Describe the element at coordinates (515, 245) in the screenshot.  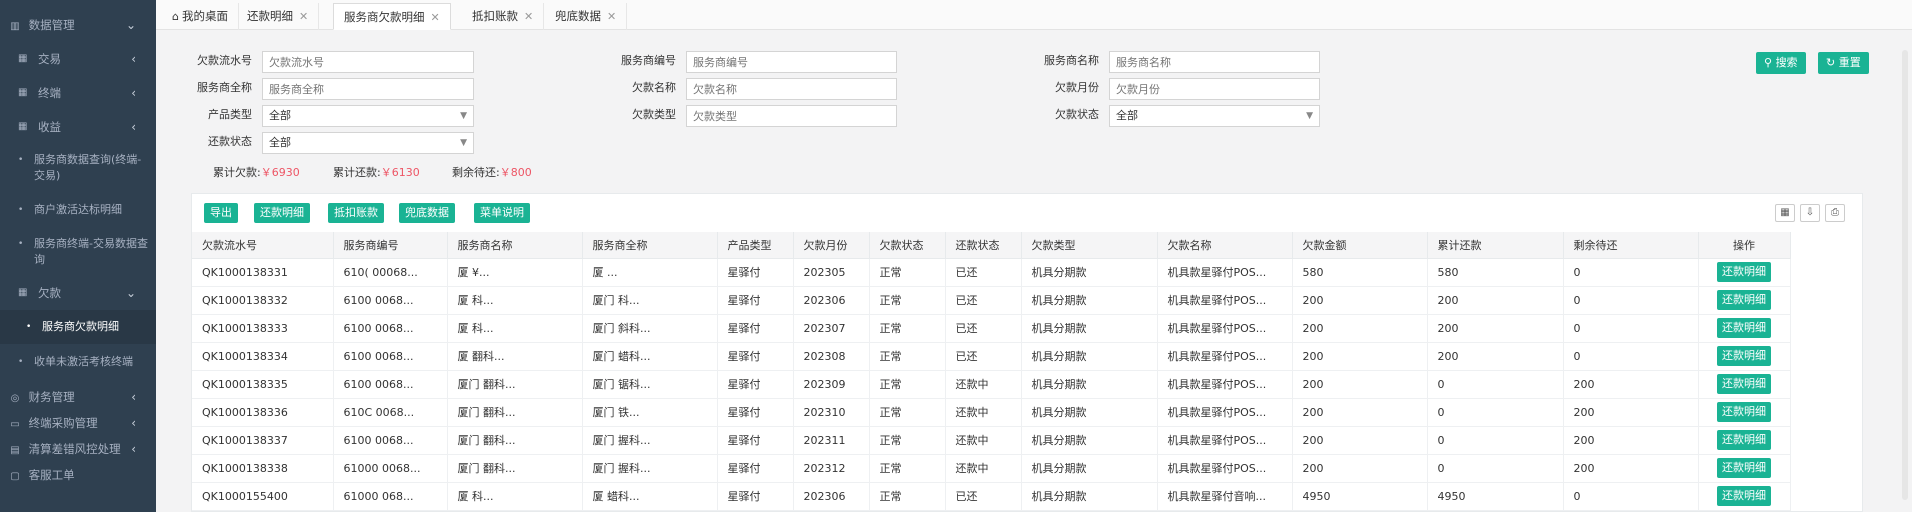
I see `column-header: 服务商名称` at that location.